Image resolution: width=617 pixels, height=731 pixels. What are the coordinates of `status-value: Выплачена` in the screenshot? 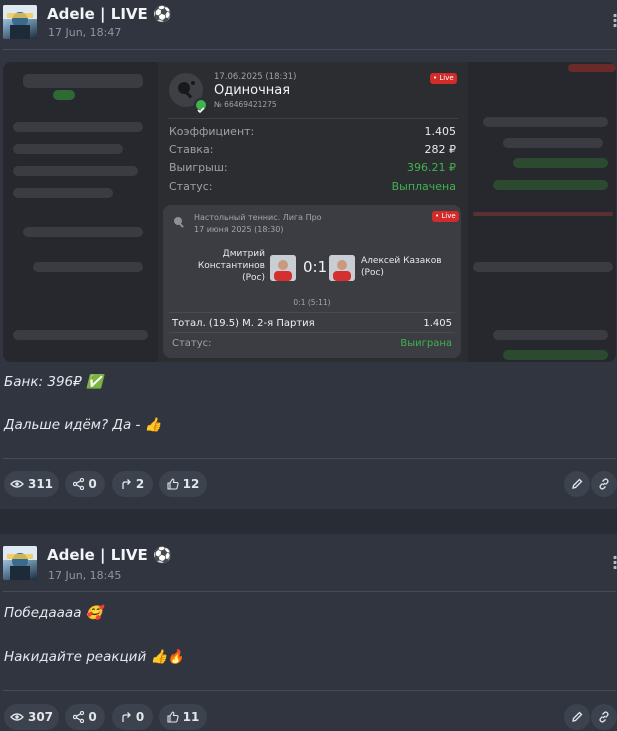 It's located at (423, 186).